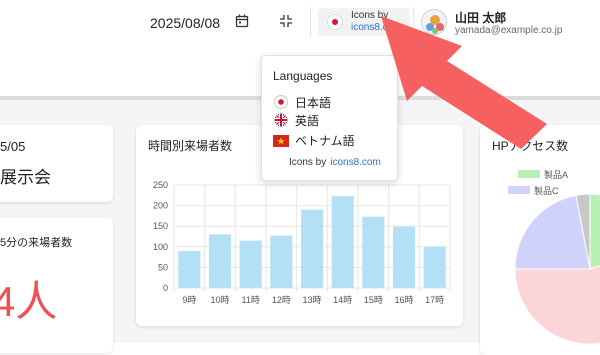 The image size is (600, 355). What do you see at coordinates (342, 300) in the screenshot?
I see `x-tick-label: 14時` at bounding box center [342, 300].